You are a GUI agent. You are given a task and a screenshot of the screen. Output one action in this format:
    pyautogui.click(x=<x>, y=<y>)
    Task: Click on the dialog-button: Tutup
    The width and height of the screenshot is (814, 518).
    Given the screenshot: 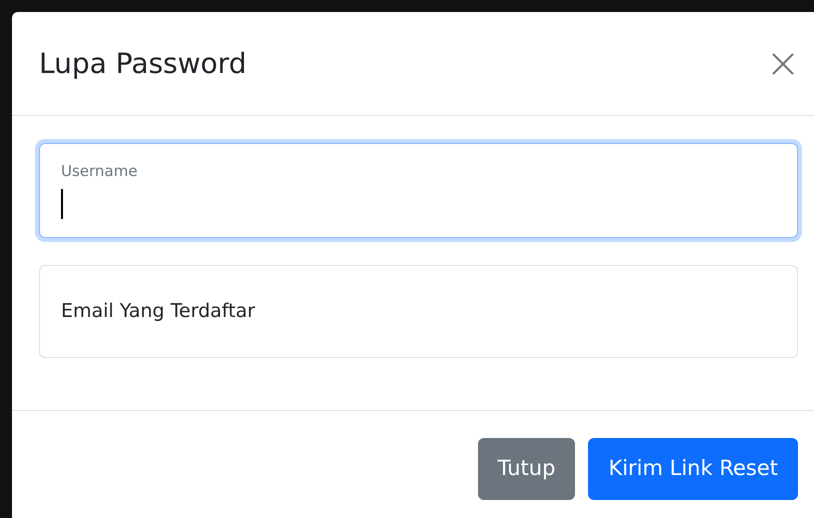 What is the action you would take?
    pyautogui.click(x=527, y=469)
    